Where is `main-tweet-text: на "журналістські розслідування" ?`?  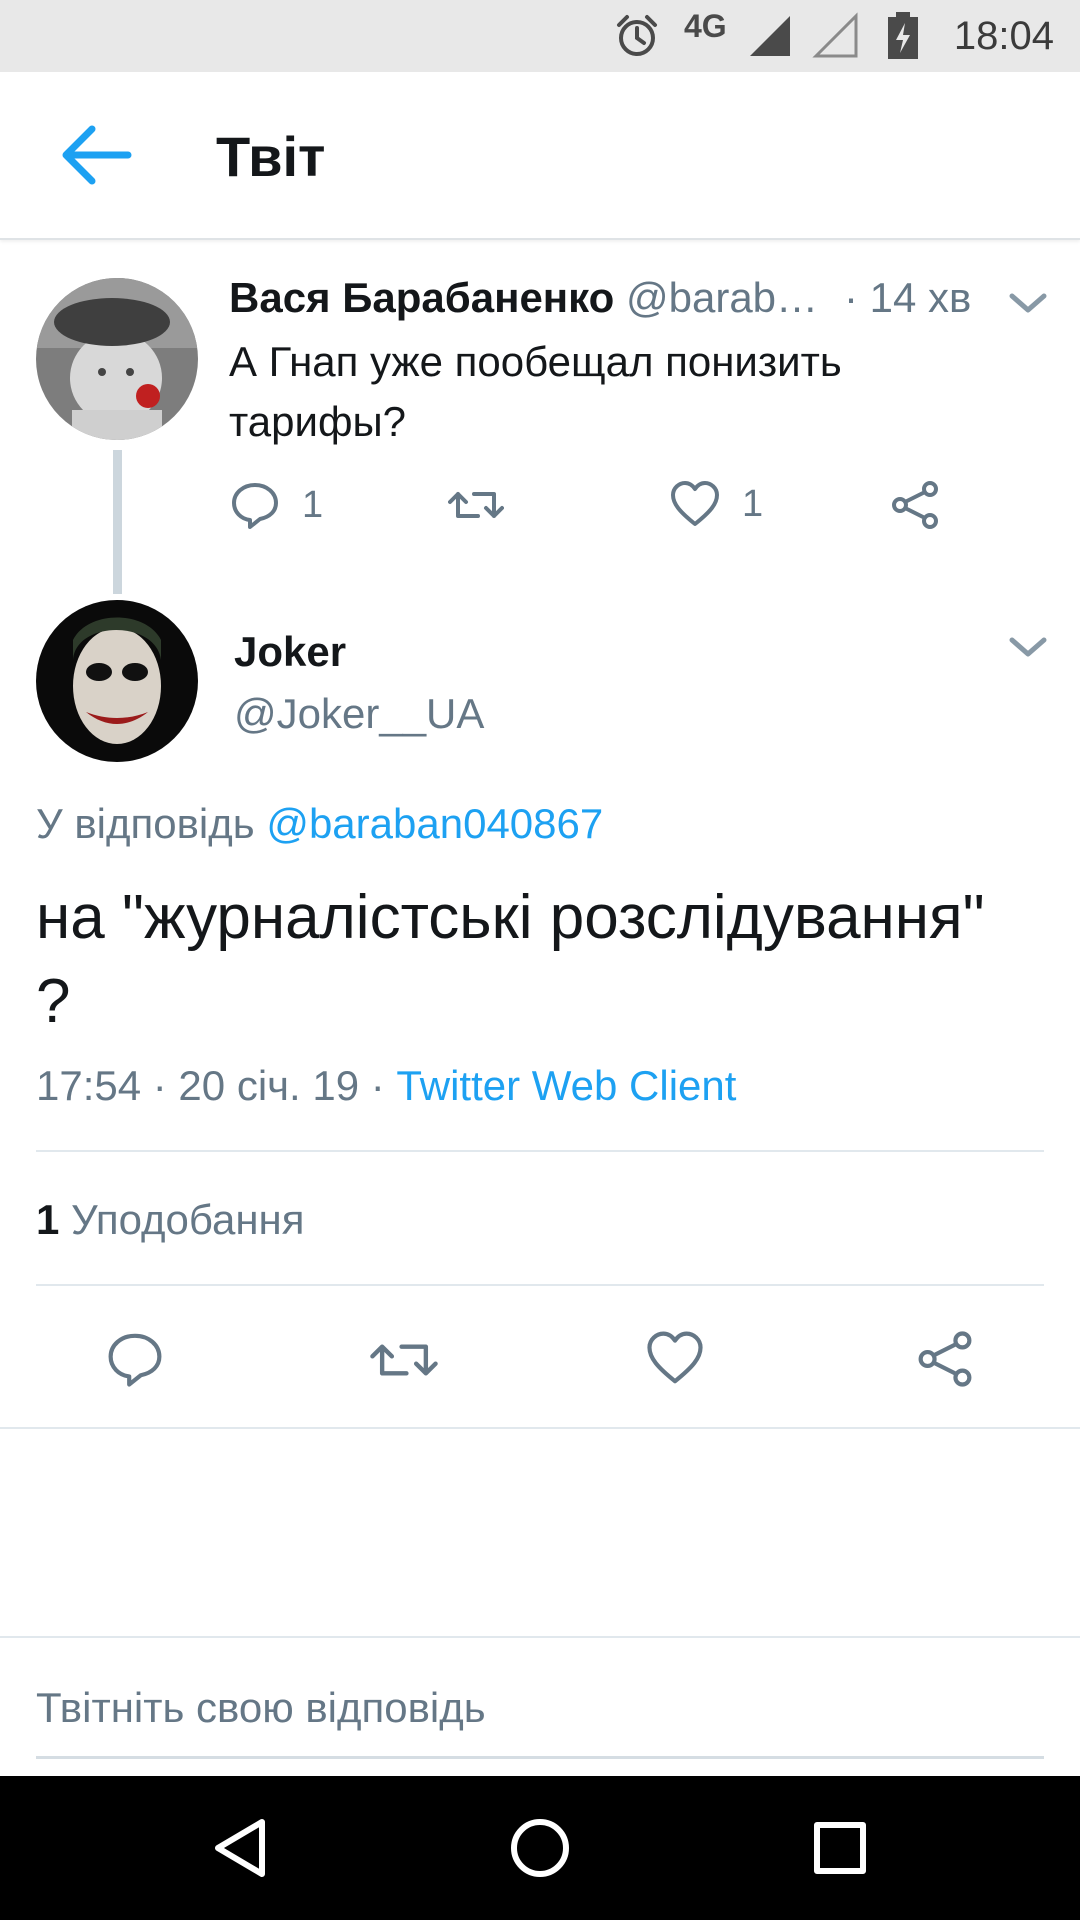 main-tweet-text: на "журналістські розслідування" ? is located at coordinates (510, 959).